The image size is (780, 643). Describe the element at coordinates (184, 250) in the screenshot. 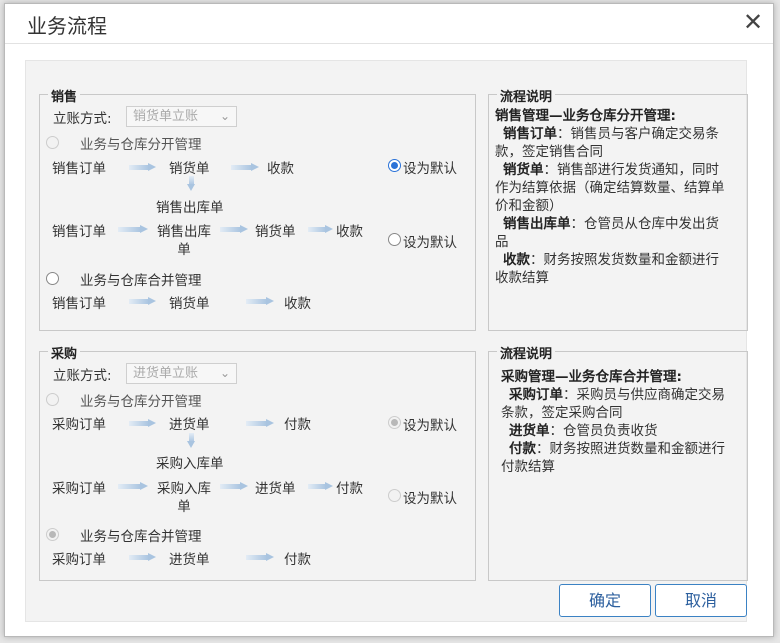

I see `sales-flow2-step2b: 单` at that location.